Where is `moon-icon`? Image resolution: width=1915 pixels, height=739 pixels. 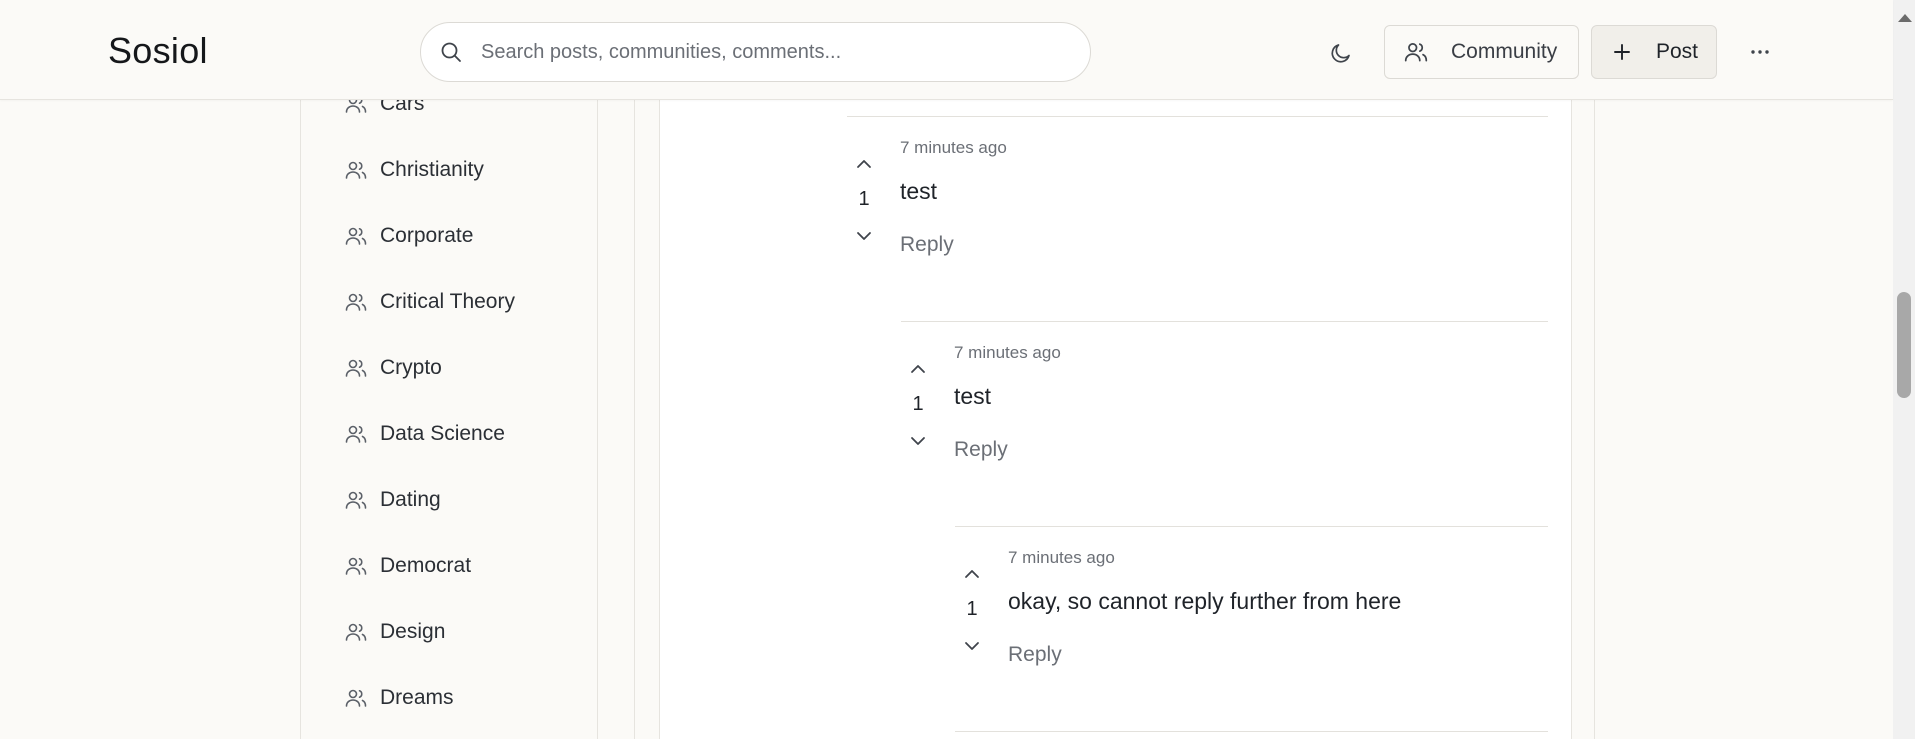
moon-icon is located at coordinates (1340, 53).